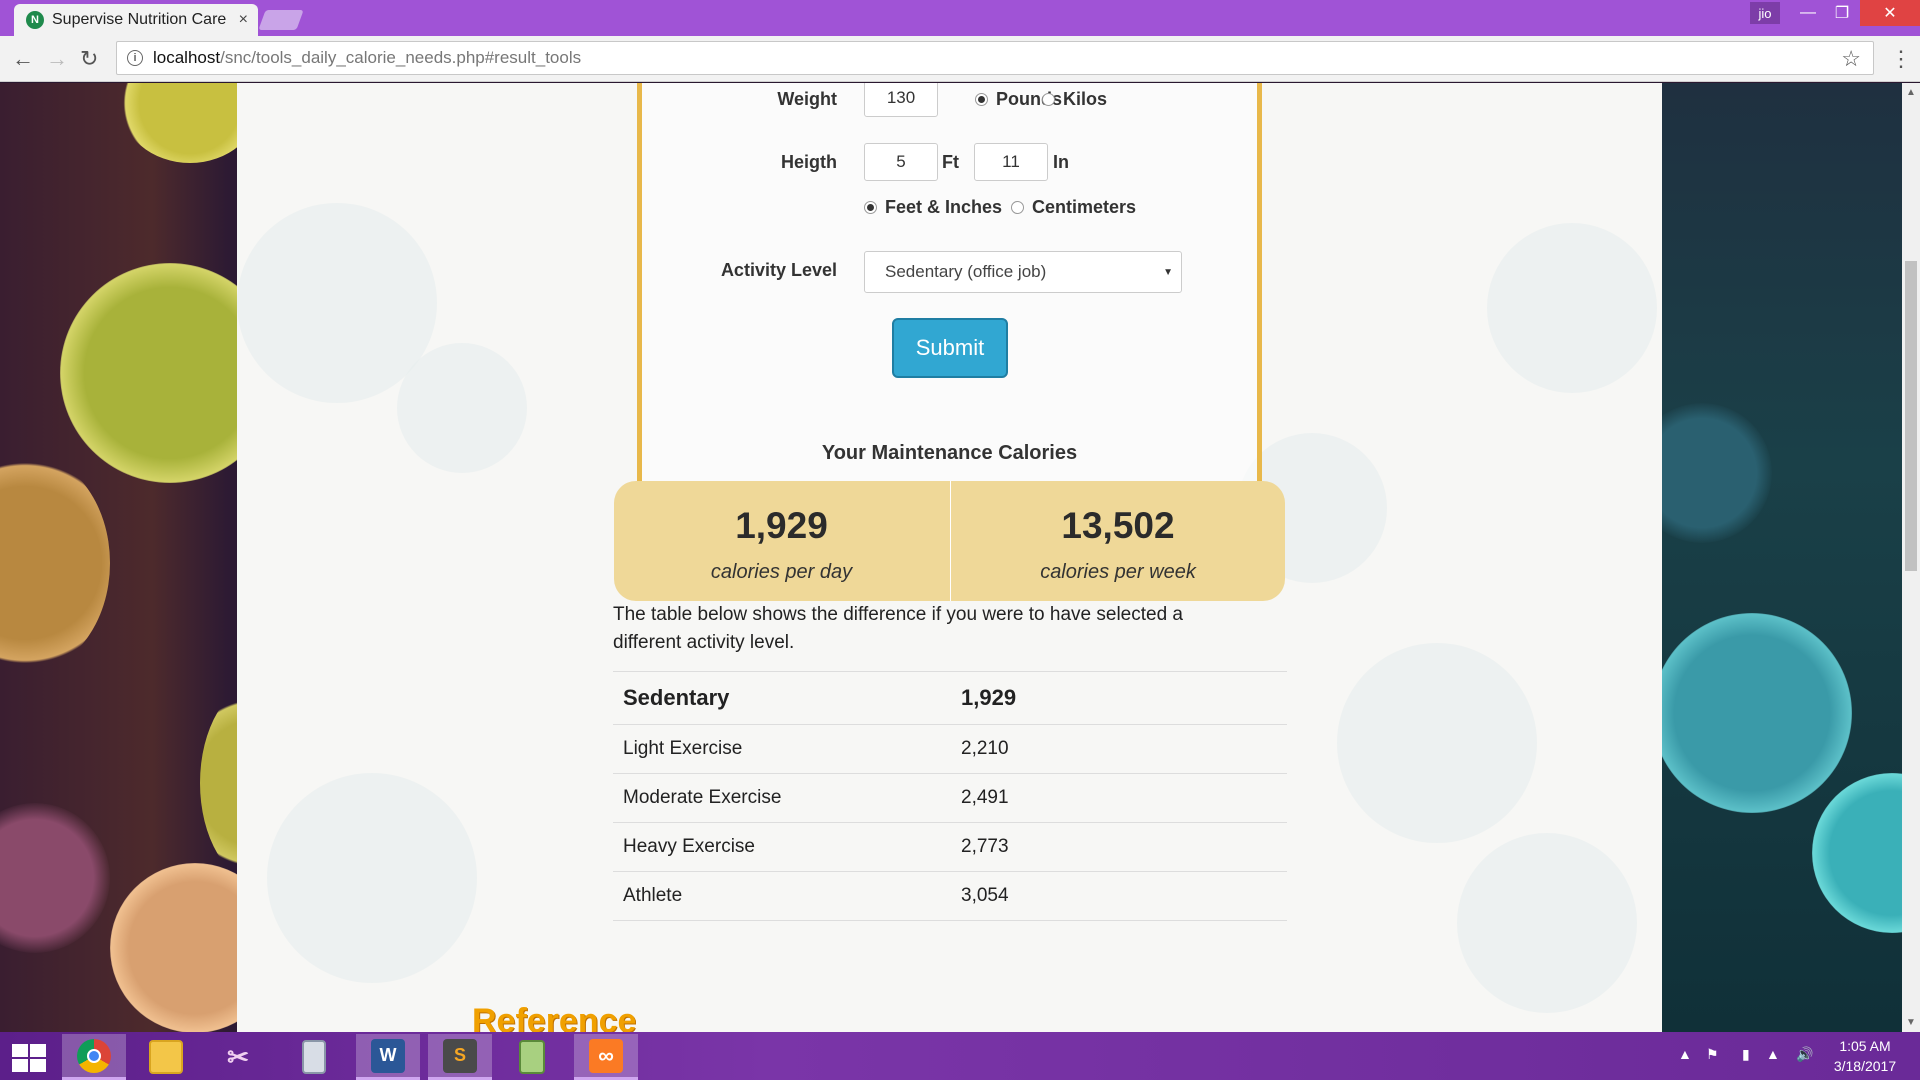 The width and height of the screenshot is (1920, 1080). I want to click on dropdown-caret-icon: ▼, so click(1168, 272).